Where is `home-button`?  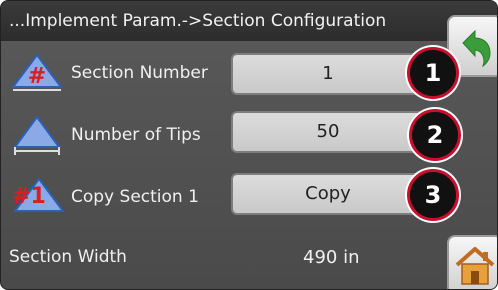
home-button is located at coordinates (472, 262).